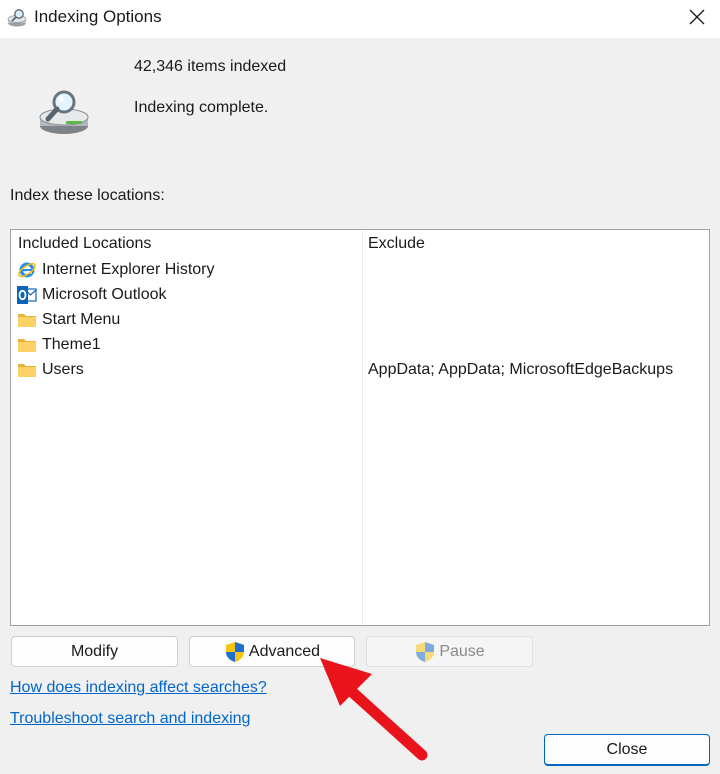 The image size is (720, 774). Describe the element at coordinates (130, 719) in the screenshot. I see `troubleshoot-indexing-link: Troubleshoot search and indexing` at that location.